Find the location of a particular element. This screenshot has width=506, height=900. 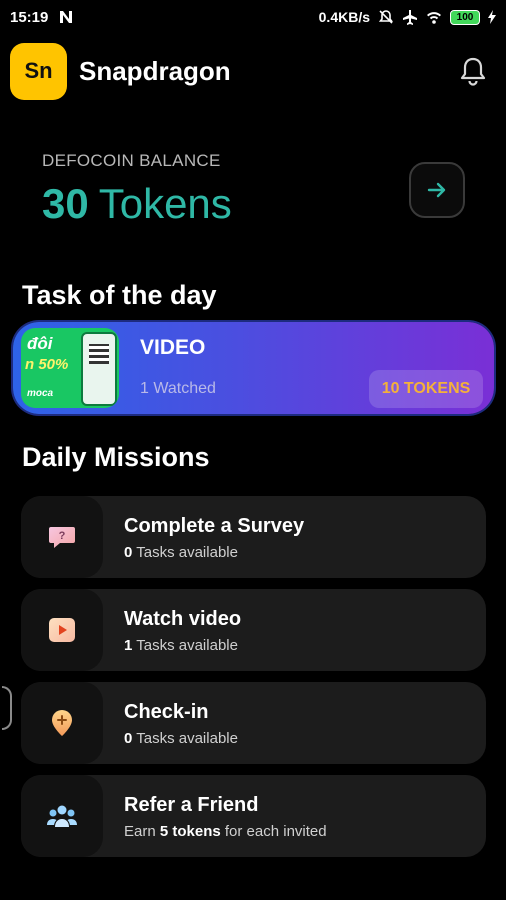

mission-subtitle: 1 Tasks available is located at coordinates (181, 645).